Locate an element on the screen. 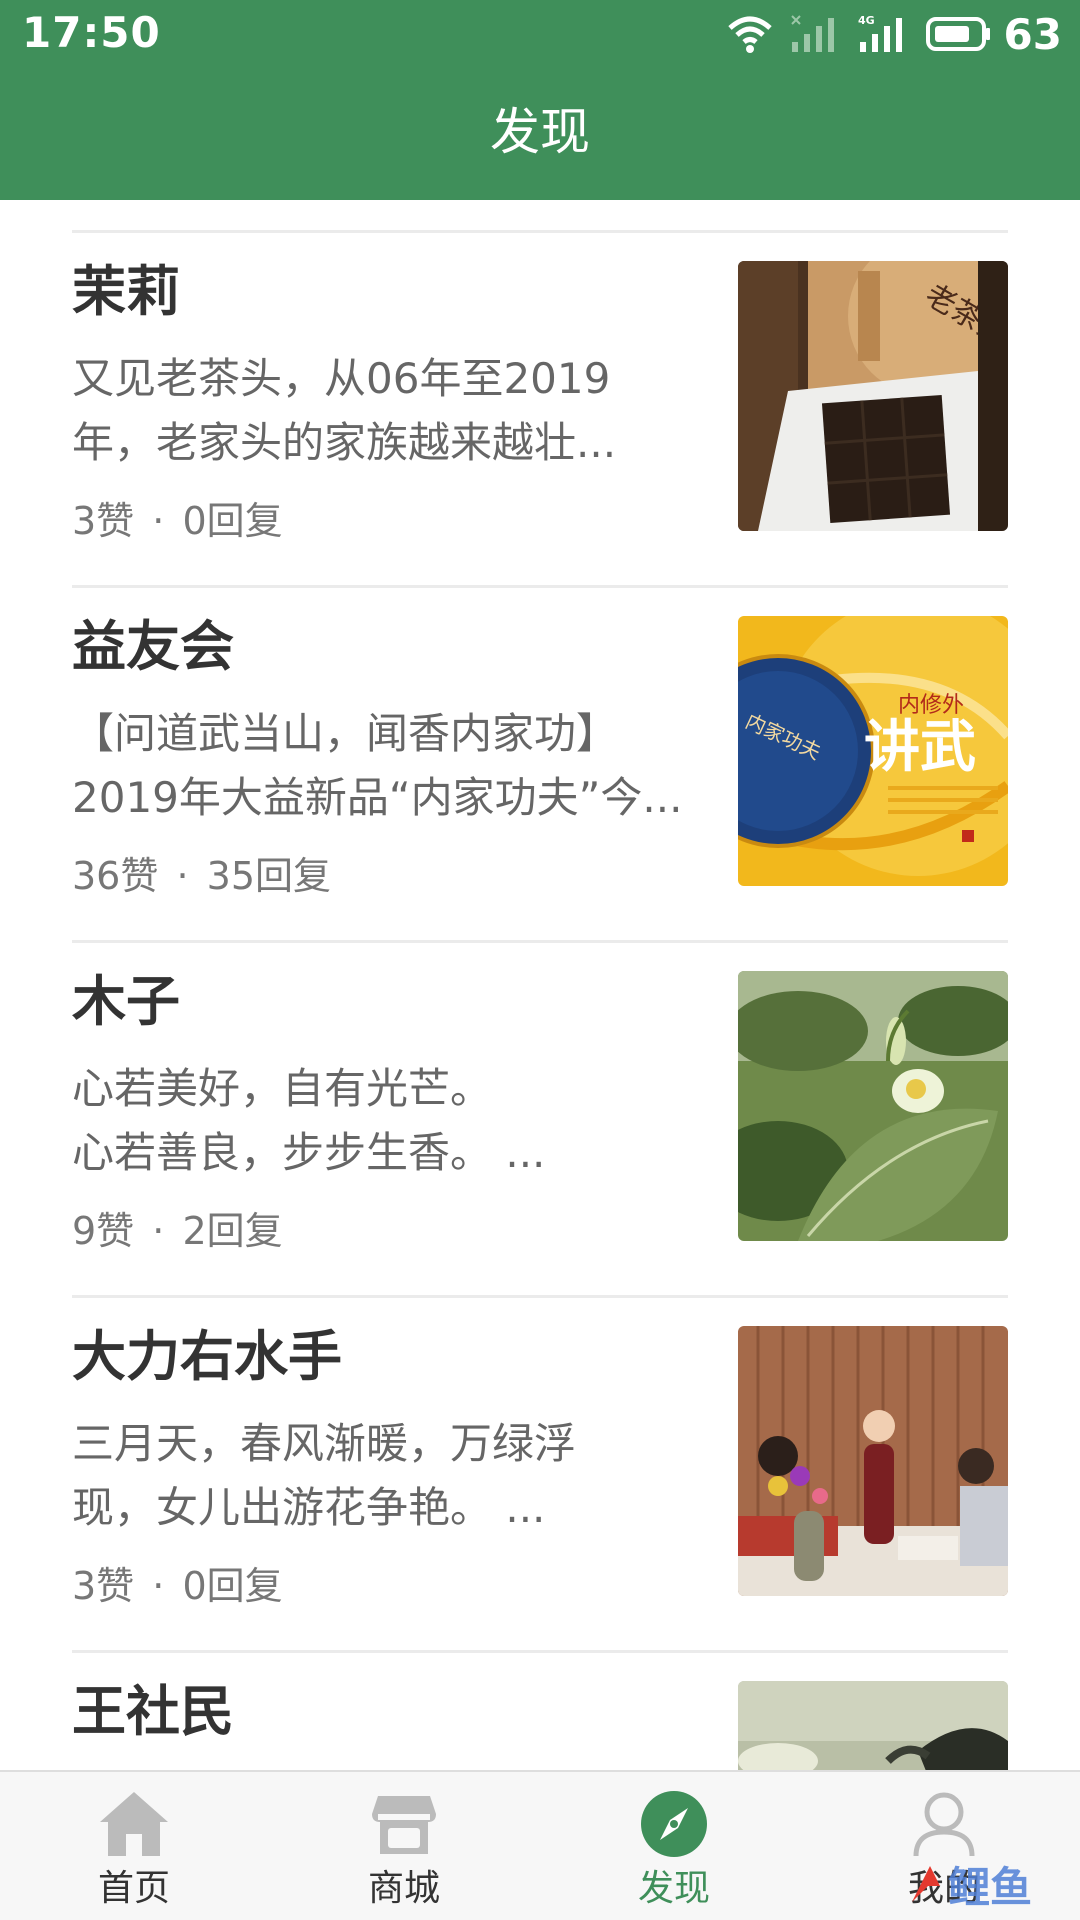 This screenshot has width=1080, height=1920. store-icon is located at coordinates (404, 1825).